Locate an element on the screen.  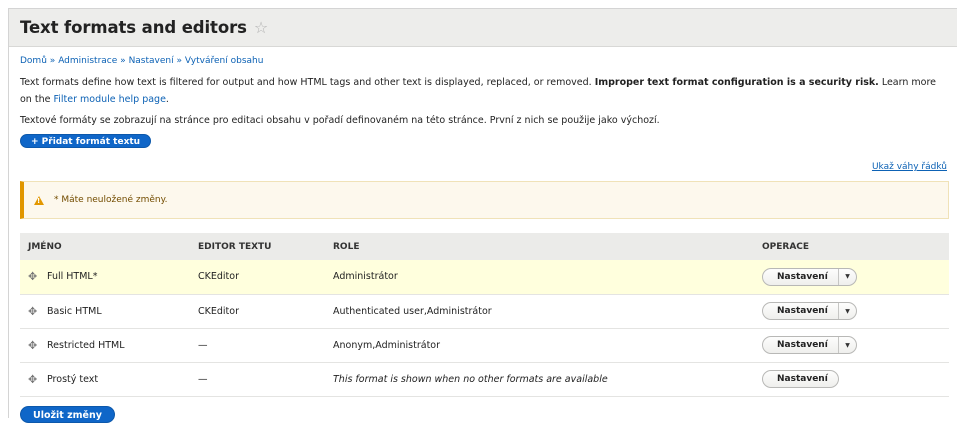
table-header-row: Jméno Editor textu Role Operace is located at coordinates (484, 246).